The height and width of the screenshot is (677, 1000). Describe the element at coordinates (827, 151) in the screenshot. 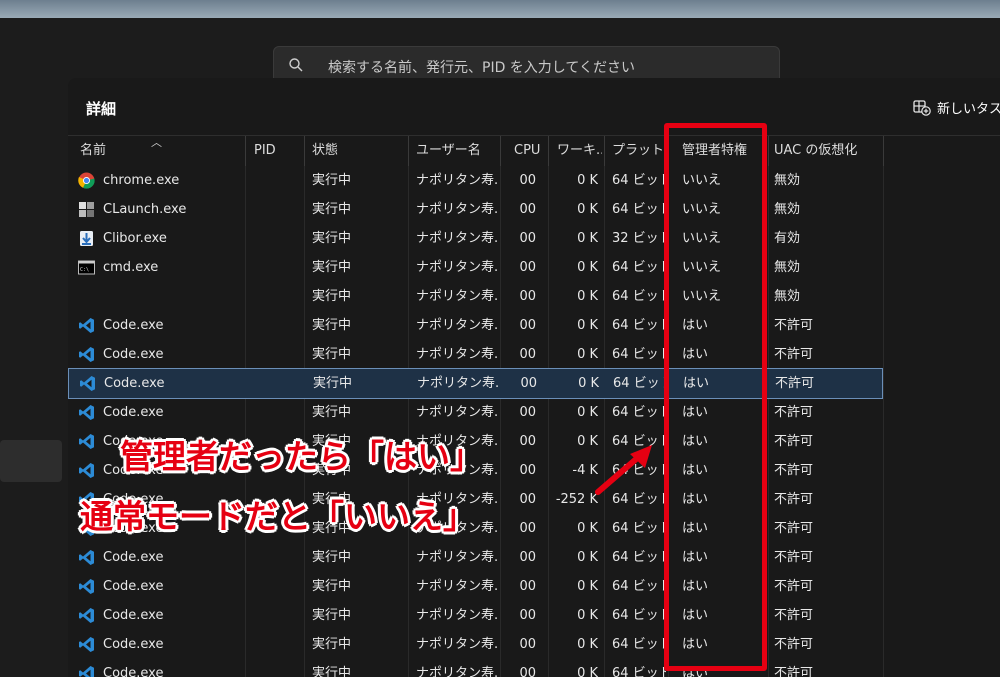

I see `column-header-uac-virtualization: UAC の仮想化` at that location.